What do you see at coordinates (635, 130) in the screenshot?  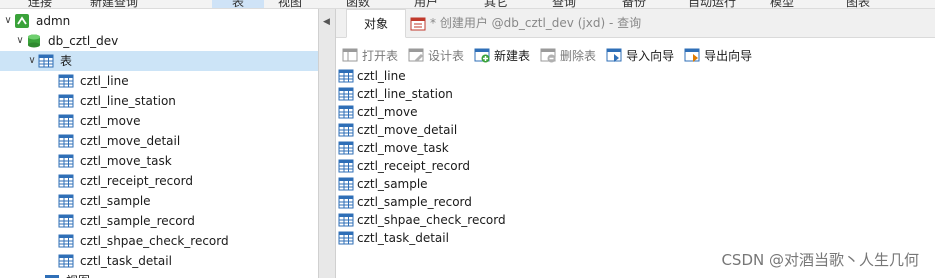 I see `object-list-item: cztl_move_detail` at bounding box center [635, 130].